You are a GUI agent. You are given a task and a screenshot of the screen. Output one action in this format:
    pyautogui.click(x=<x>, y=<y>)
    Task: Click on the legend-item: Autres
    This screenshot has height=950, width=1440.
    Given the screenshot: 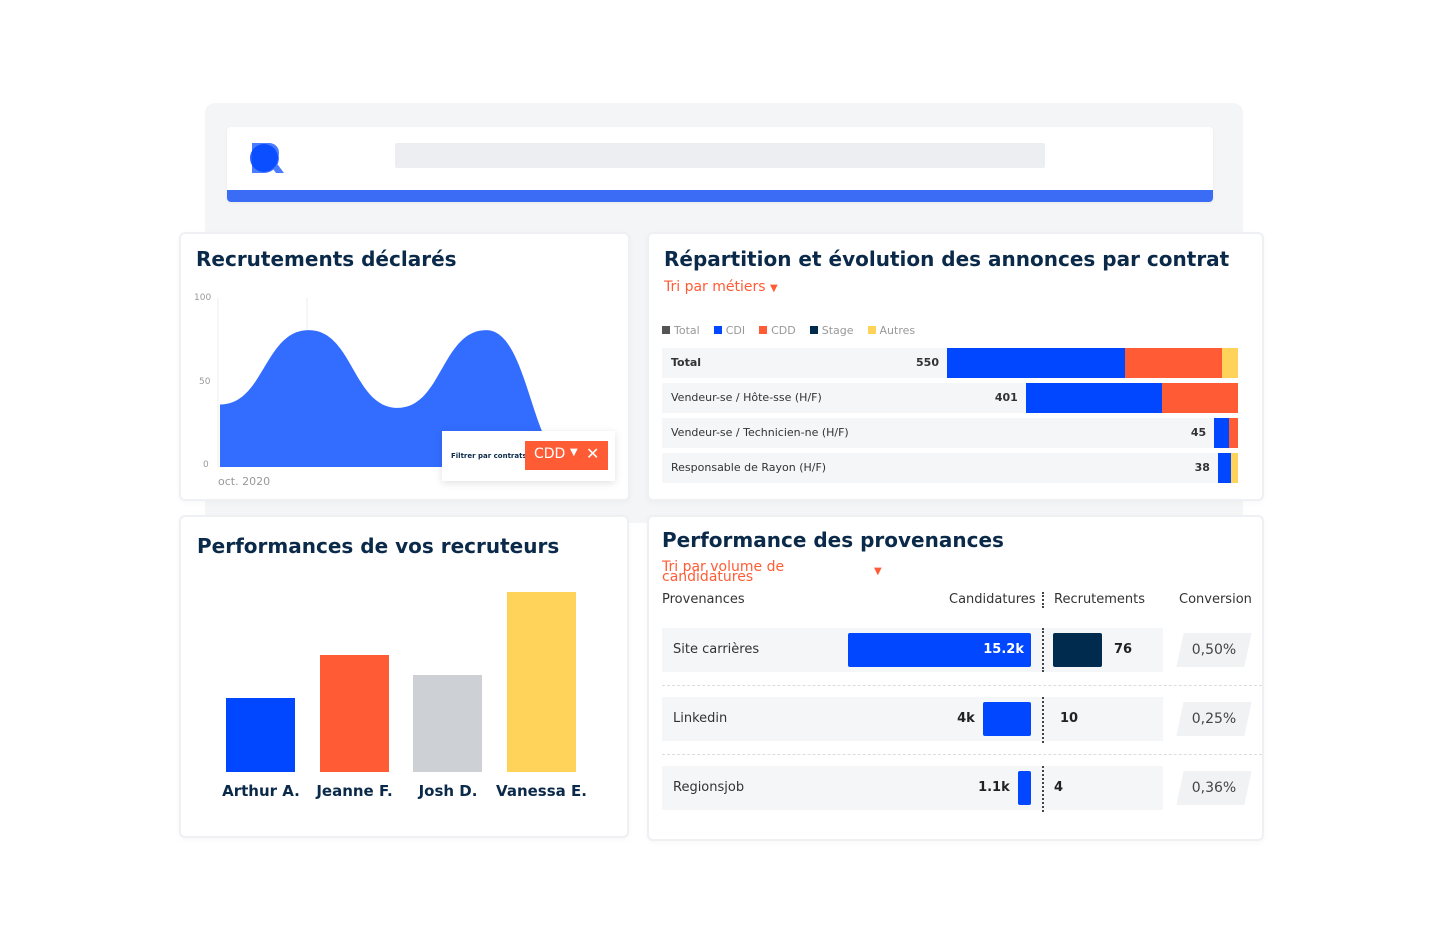 What is the action you would take?
    pyautogui.click(x=891, y=330)
    